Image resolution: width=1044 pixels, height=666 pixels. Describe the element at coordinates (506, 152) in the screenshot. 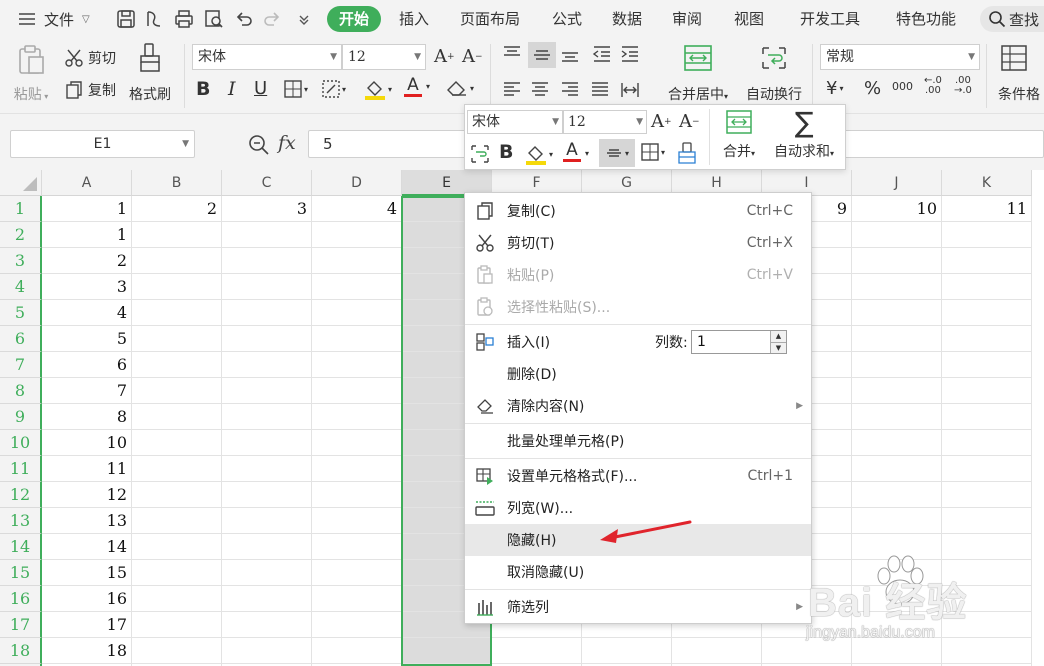

I see `mini-bold-button: B` at that location.